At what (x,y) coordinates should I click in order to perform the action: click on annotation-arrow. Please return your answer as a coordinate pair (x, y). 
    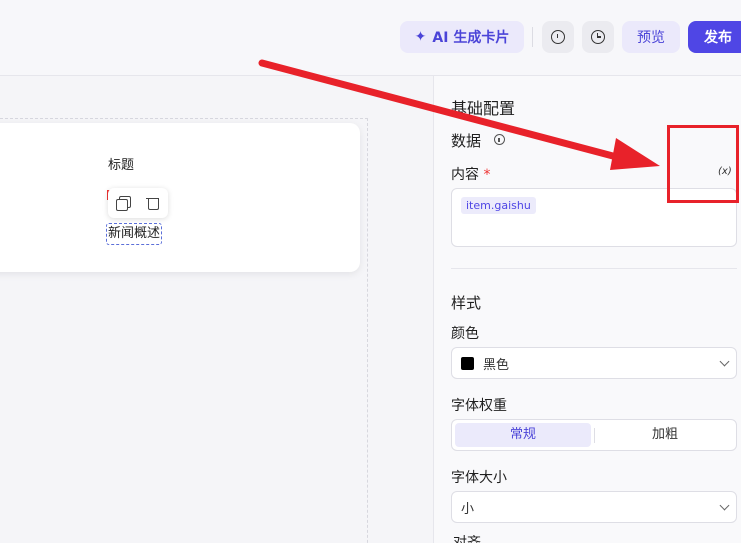
    Looking at the image, I should click on (459, 114).